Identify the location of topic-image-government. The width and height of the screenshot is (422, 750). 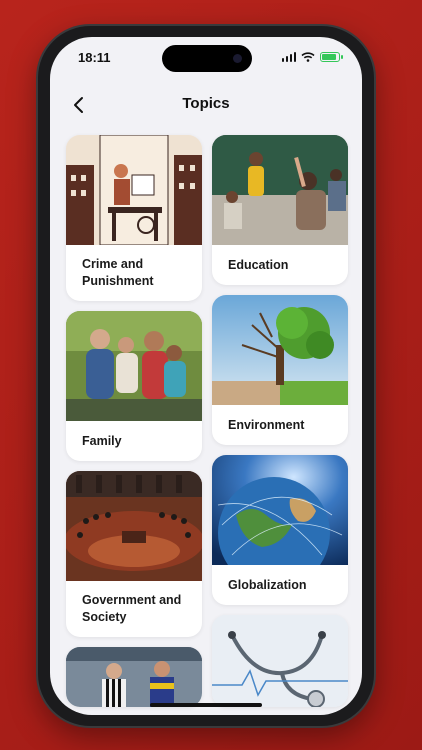
(134, 526).